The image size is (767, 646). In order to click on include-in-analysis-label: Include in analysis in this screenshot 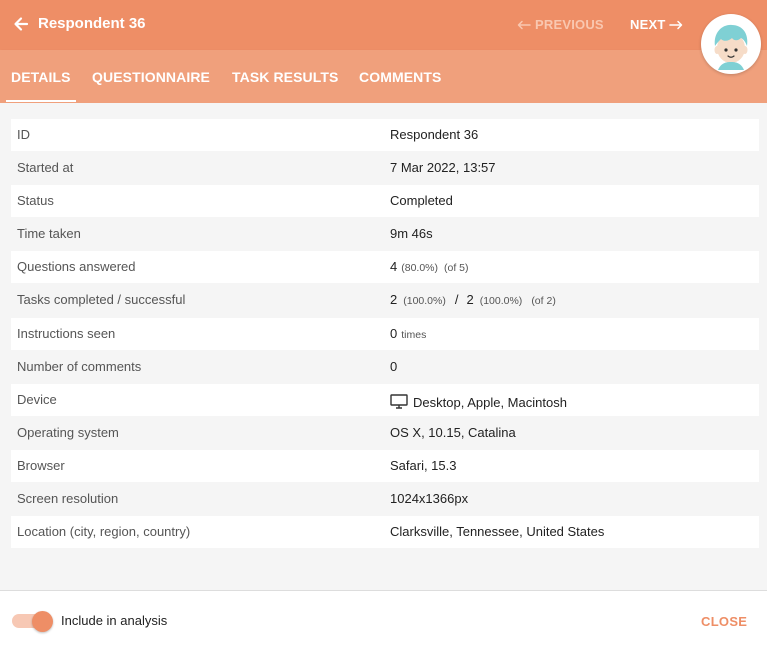, I will do `click(114, 620)`.